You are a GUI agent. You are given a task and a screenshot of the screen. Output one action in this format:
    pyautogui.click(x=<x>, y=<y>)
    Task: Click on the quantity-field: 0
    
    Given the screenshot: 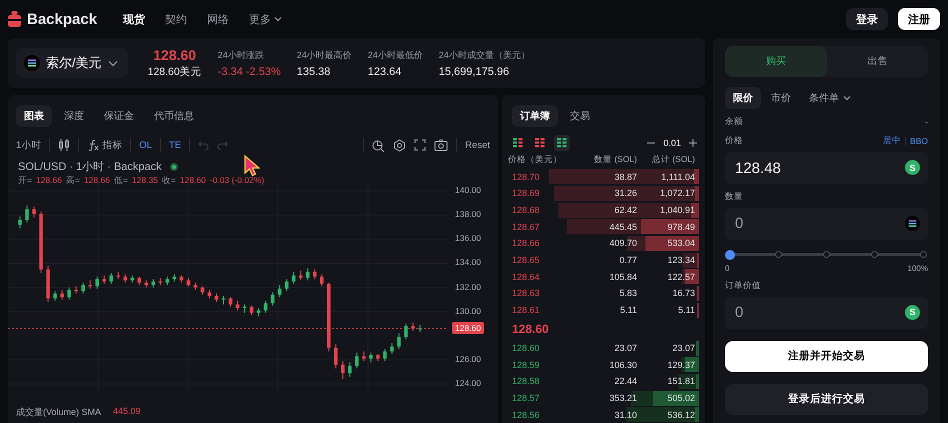 What is the action you would take?
    pyautogui.click(x=826, y=224)
    